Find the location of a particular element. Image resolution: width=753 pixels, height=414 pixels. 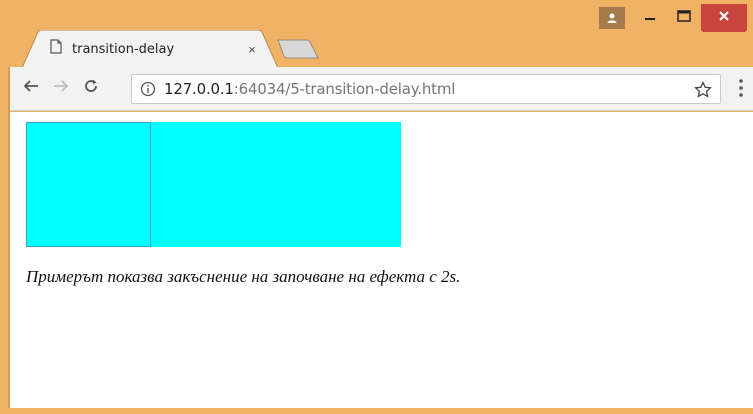

document-icon is located at coordinates (56, 49).